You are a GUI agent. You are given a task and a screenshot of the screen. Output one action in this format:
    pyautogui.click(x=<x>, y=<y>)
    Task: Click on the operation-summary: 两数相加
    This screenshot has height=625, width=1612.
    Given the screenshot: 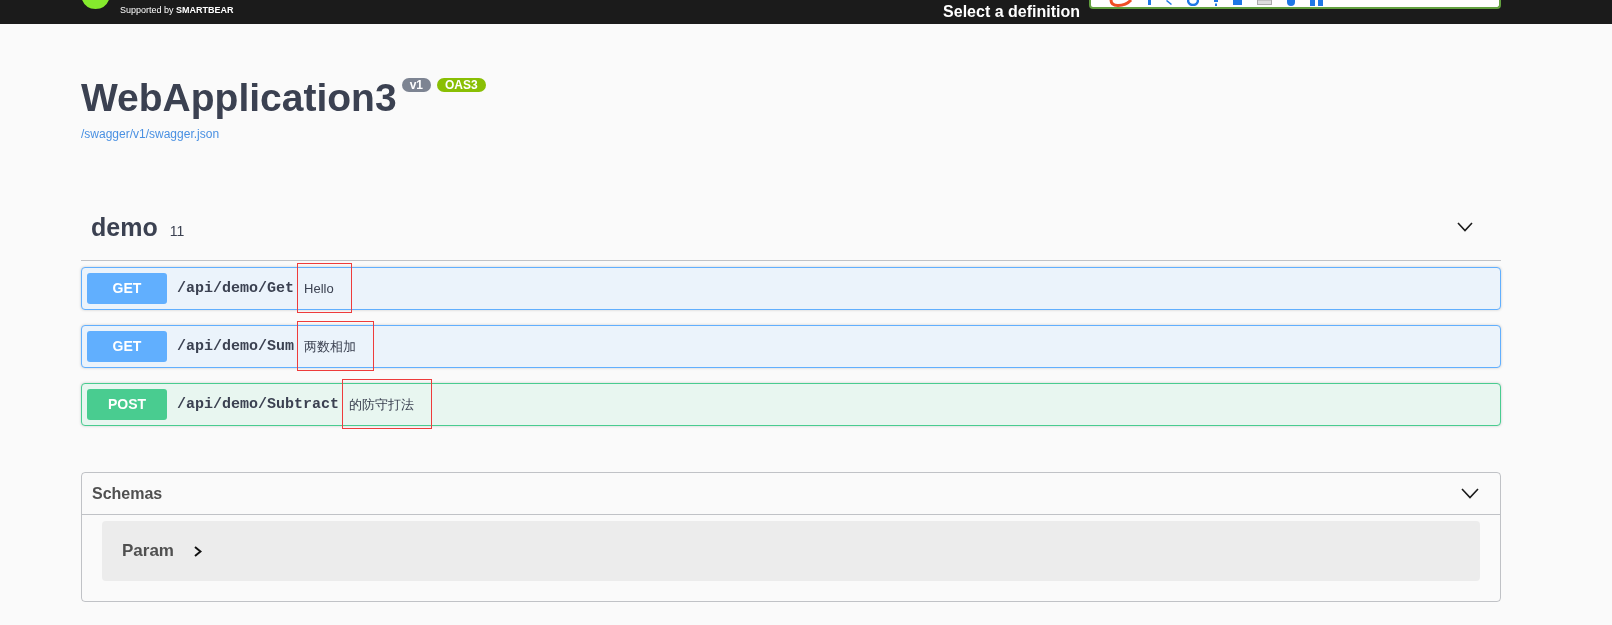 What is the action you would take?
    pyautogui.click(x=330, y=346)
    